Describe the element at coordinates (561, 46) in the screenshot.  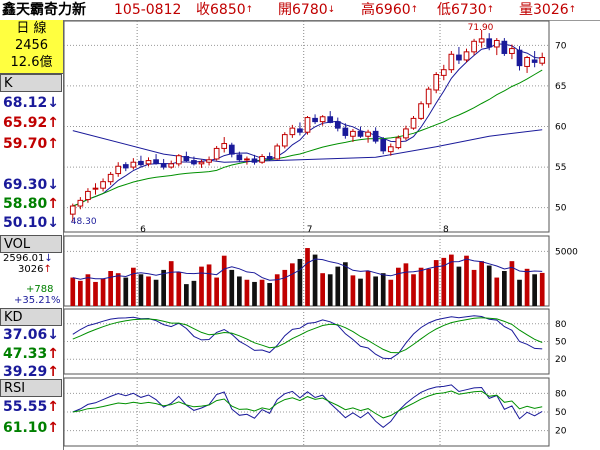
I see `price-tick-label: 70` at that location.